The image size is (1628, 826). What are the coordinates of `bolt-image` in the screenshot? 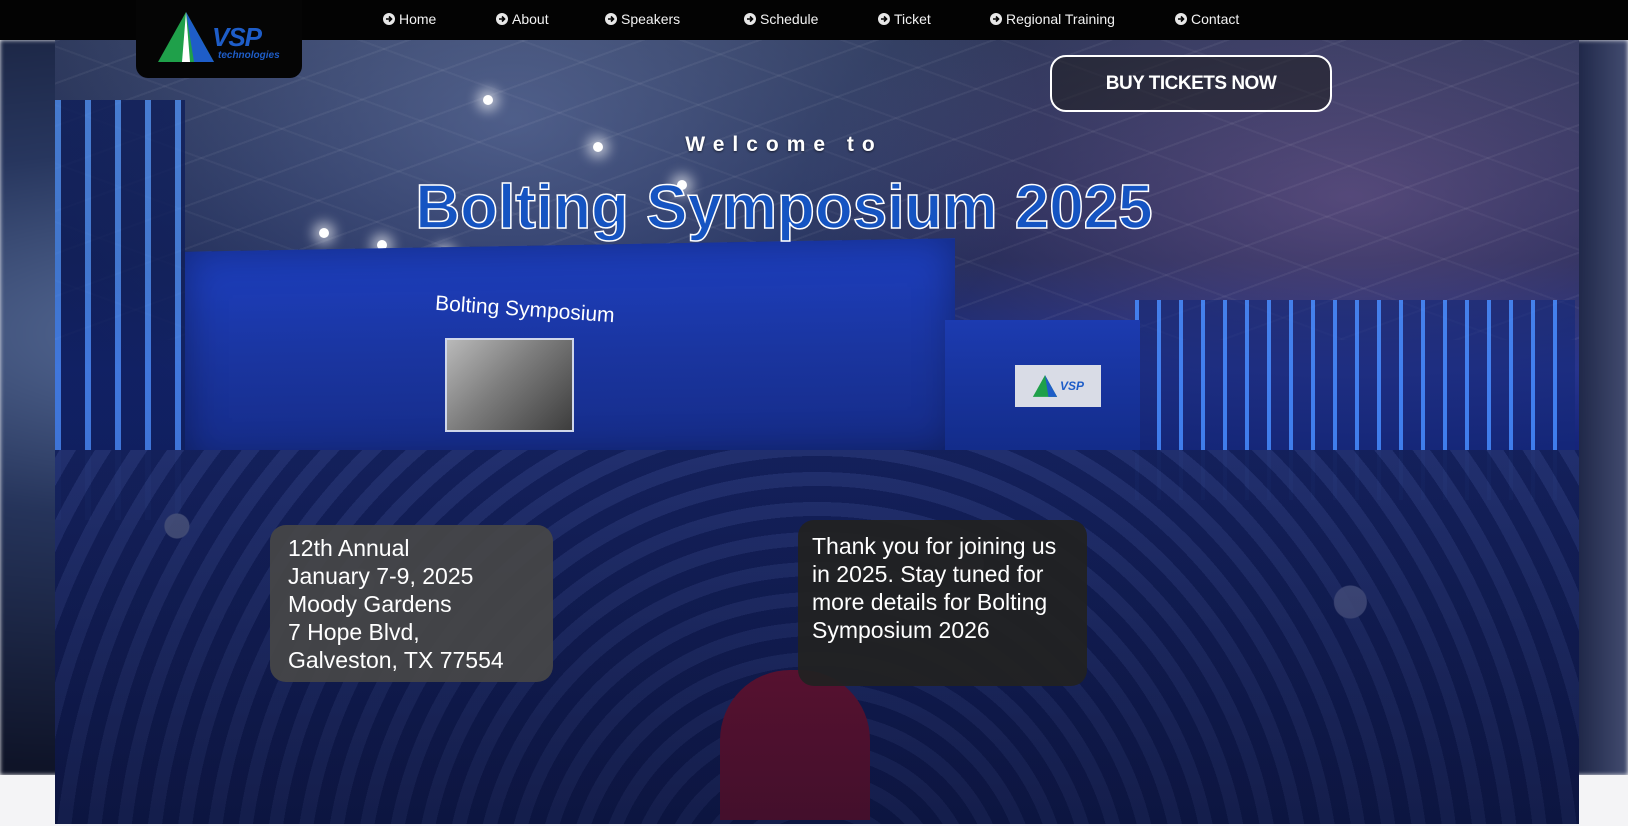 It's located at (509, 385).